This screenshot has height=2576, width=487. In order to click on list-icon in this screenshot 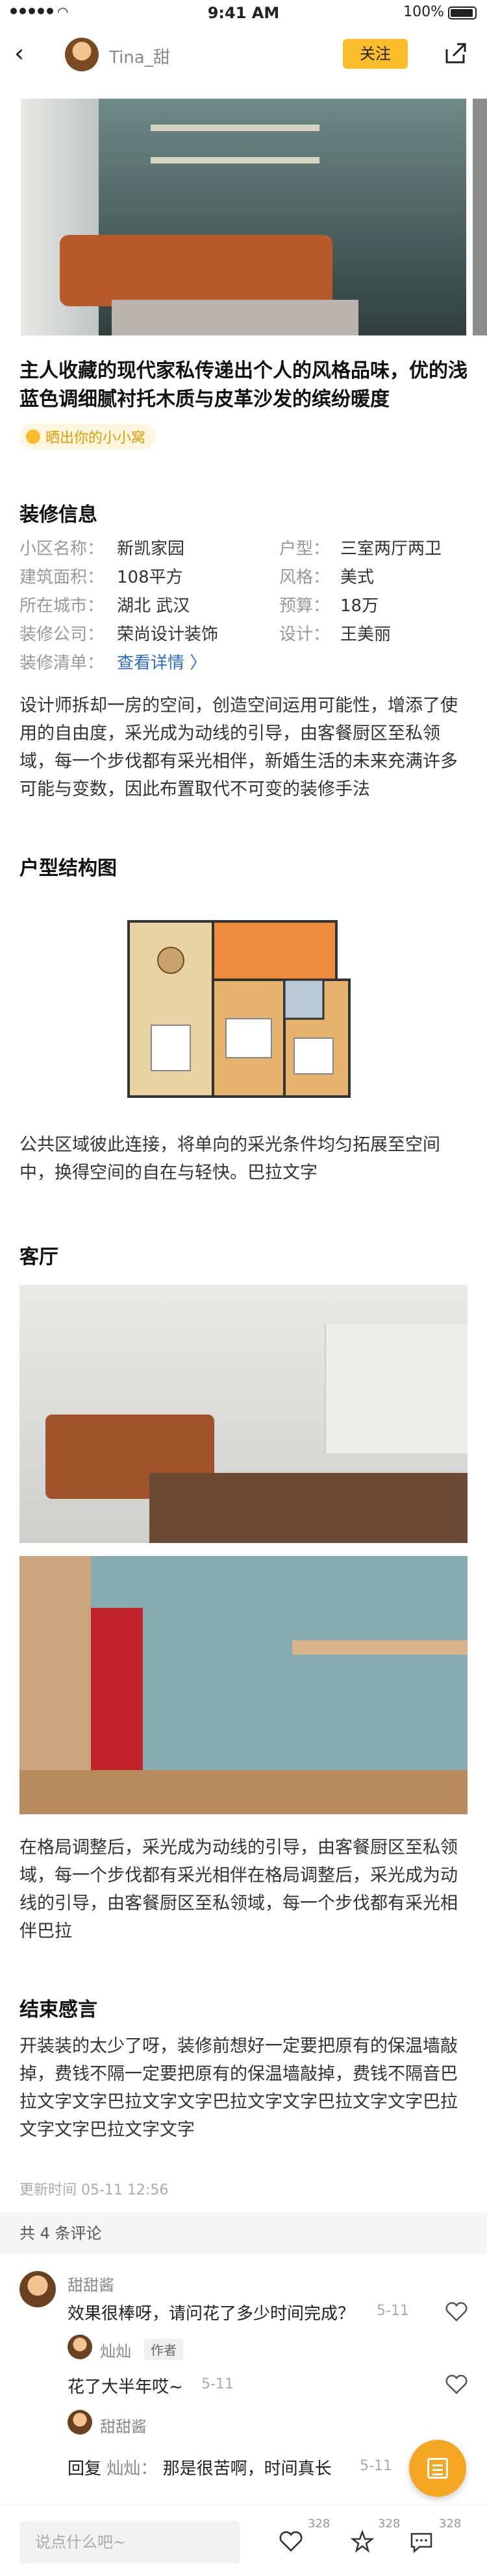, I will do `click(438, 2468)`.